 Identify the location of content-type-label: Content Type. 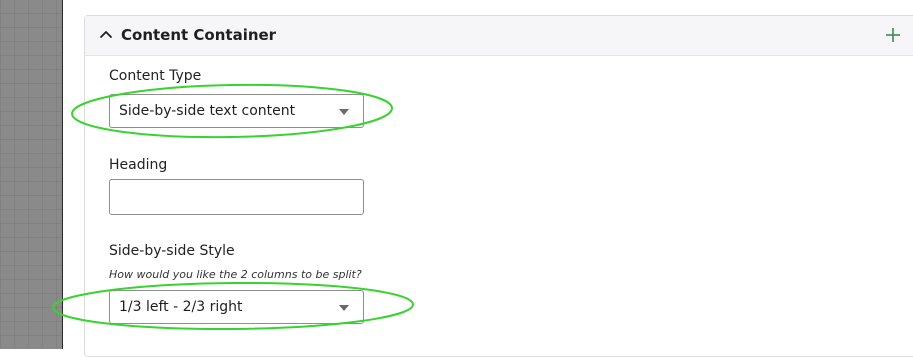
(155, 76).